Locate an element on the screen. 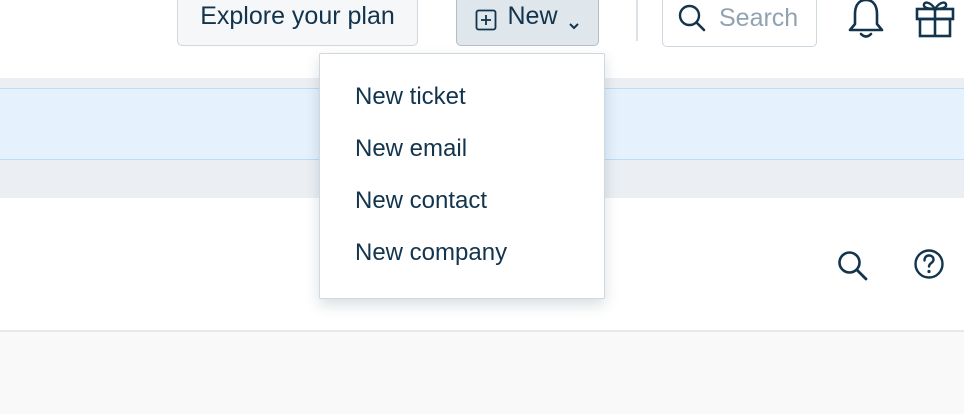  bell-icon is located at coordinates (866, 20).